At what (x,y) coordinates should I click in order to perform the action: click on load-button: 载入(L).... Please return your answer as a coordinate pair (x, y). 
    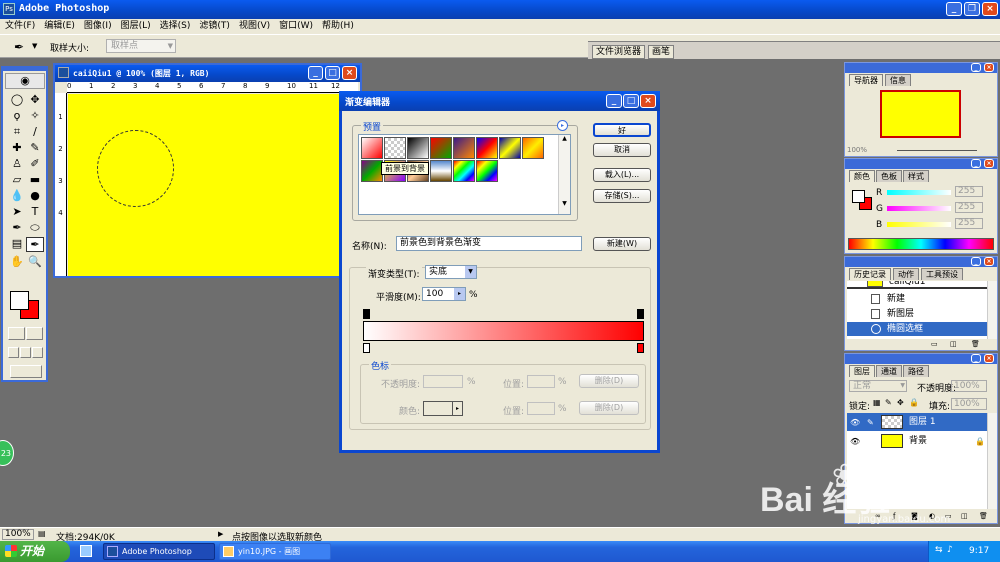
    Looking at the image, I should click on (622, 175).